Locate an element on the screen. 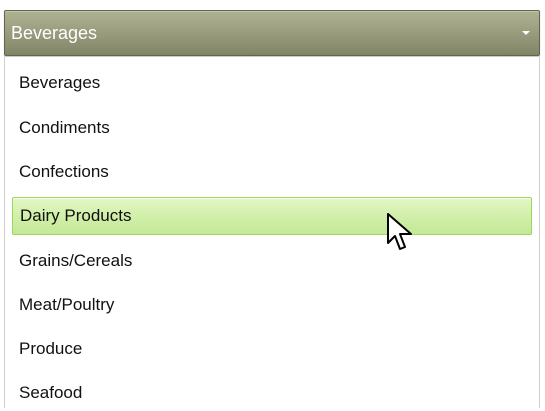 This screenshot has height=411, width=545. list-item-meat-poultry: Meat/Poultry is located at coordinates (272, 305).